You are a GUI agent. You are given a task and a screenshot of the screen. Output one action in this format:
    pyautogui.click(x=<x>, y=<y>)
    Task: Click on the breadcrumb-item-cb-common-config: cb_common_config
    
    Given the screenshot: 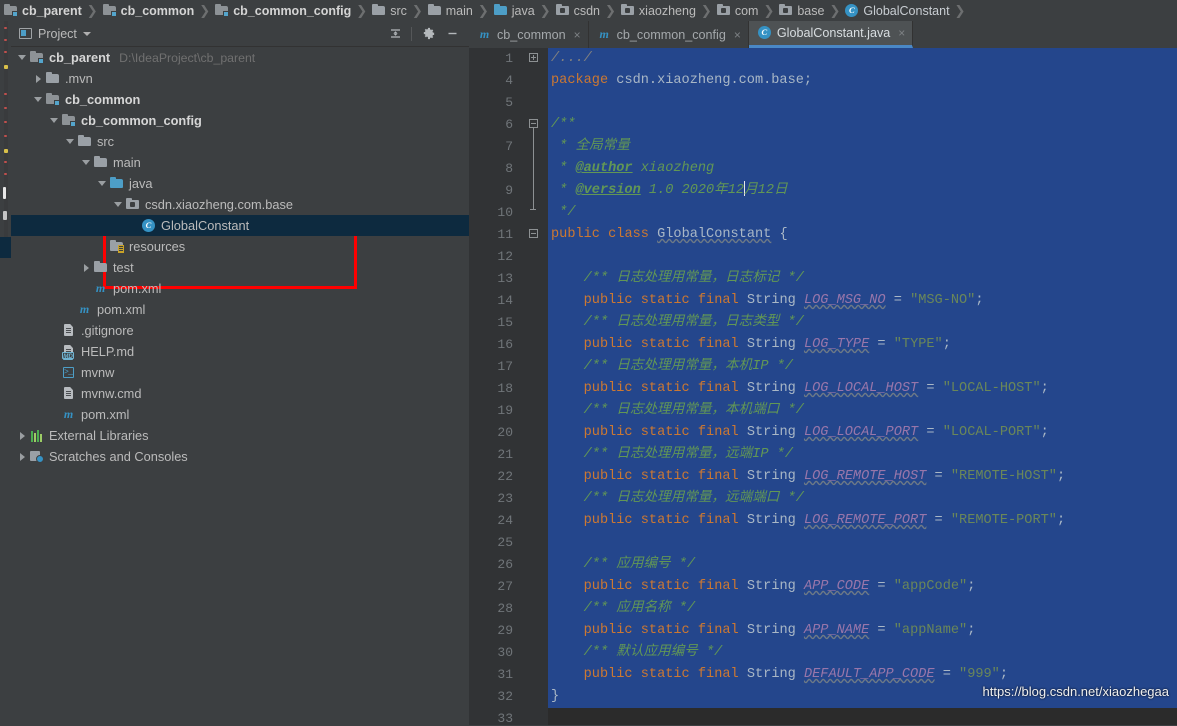 What is the action you would take?
    pyautogui.click(x=282, y=10)
    